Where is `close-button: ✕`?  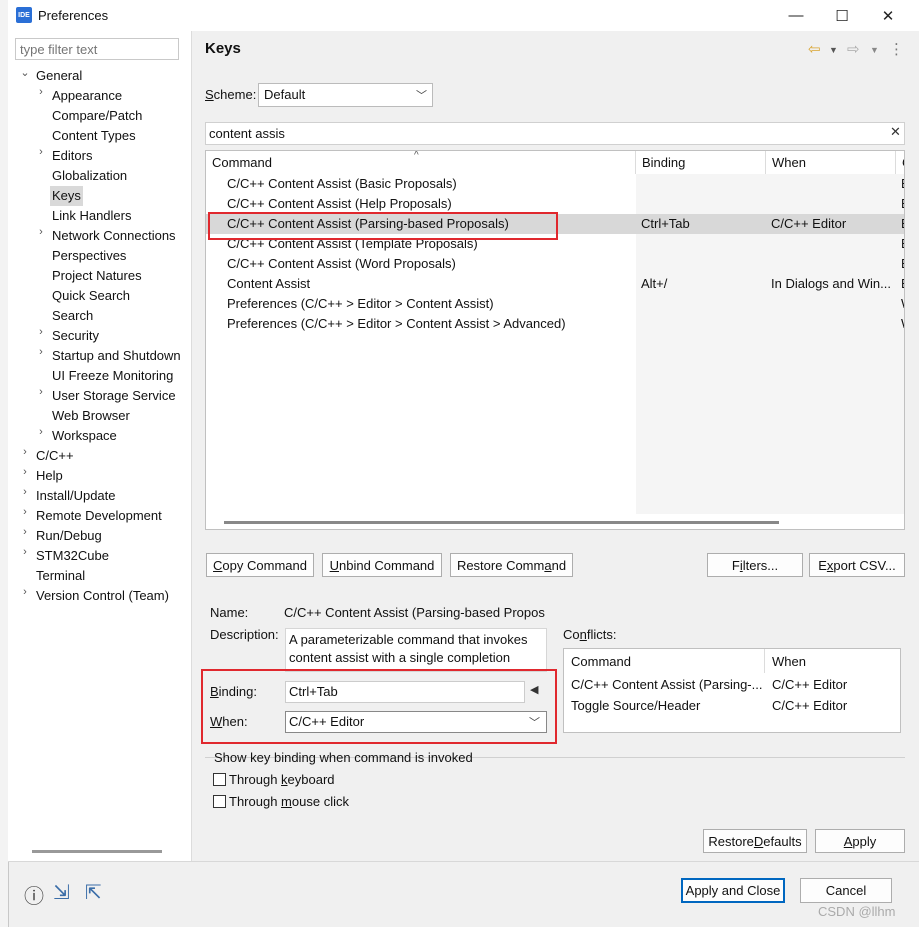 close-button: ✕ is located at coordinates (888, 15).